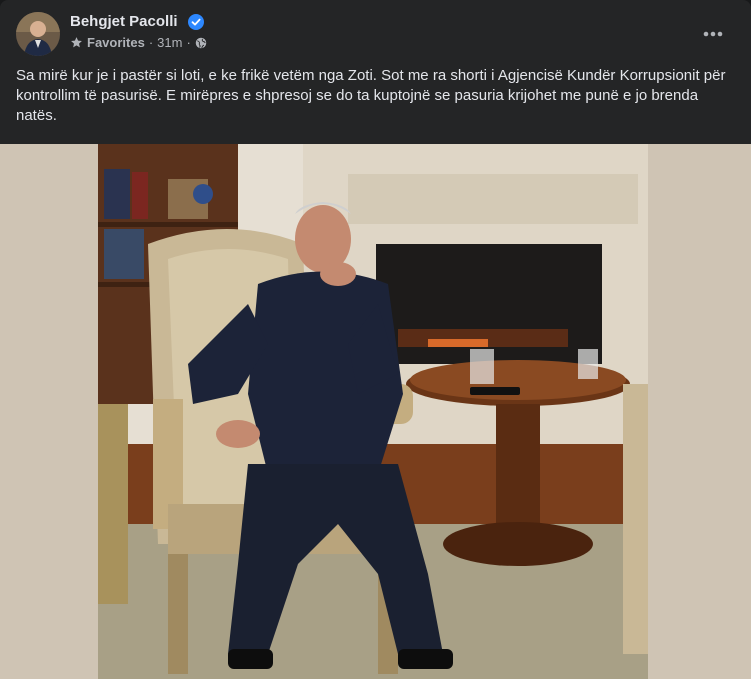 The height and width of the screenshot is (679, 751). Describe the element at coordinates (169, 42) in the screenshot. I see `post-time: 31m` at that location.